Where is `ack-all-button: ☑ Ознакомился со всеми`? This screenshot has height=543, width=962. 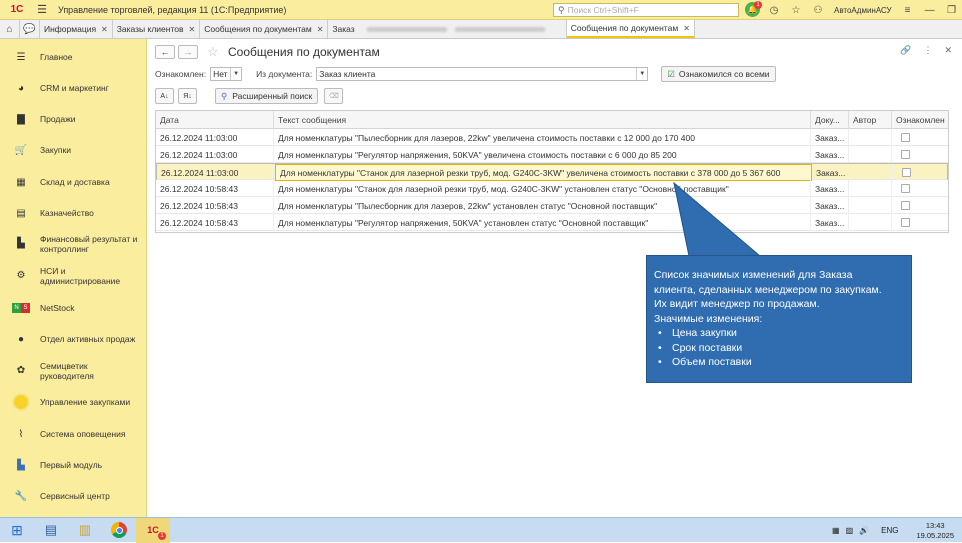
ack-all-button: ☑ Ознакомился со всеми is located at coordinates (718, 74).